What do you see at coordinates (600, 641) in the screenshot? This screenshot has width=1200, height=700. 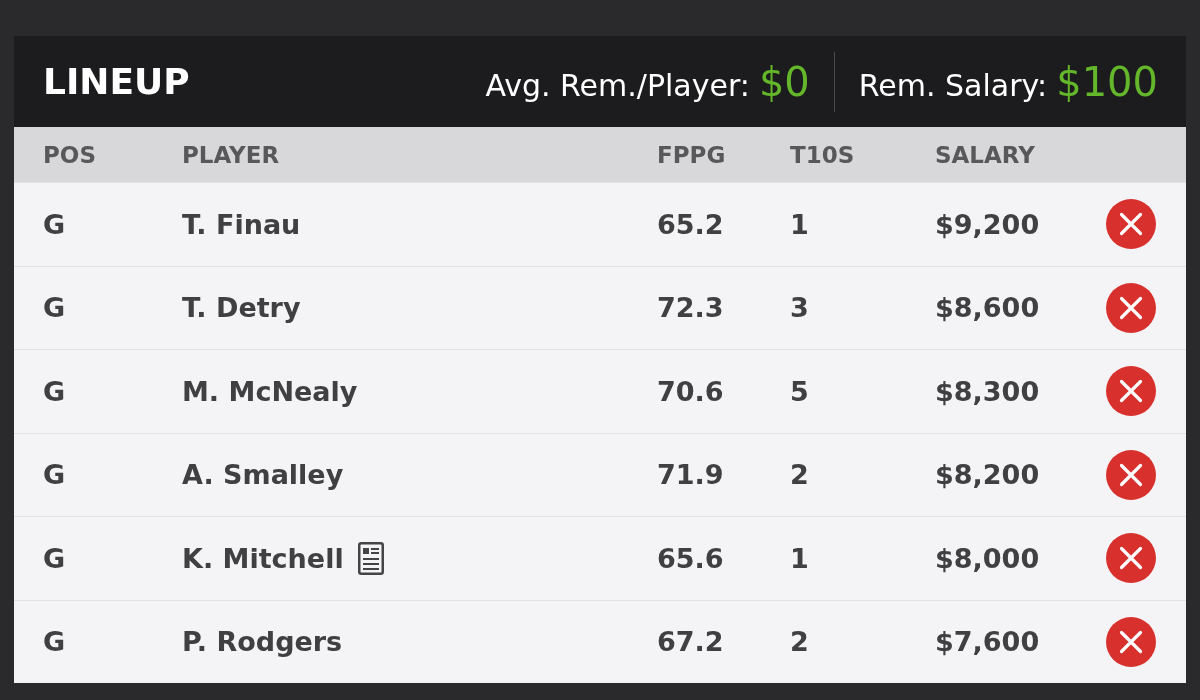 I see `player-row: G P. Rodgers 67.2 2 $7,600` at bounding box center [600, 641].